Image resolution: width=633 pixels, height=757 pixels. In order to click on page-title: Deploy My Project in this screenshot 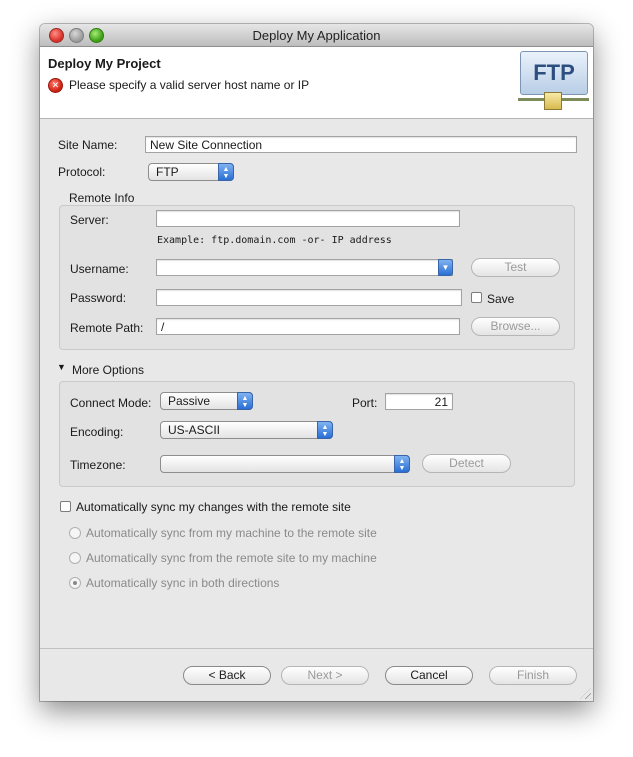, I will do `click(104, 63)`.